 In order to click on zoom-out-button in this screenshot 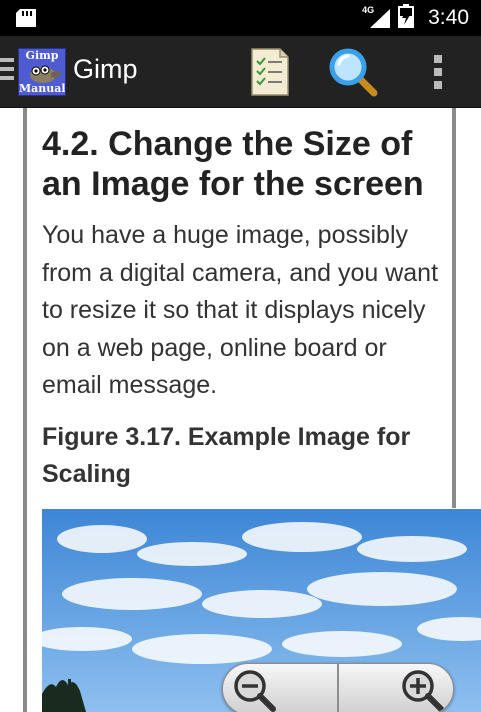, I will do `click(280, 688)`.